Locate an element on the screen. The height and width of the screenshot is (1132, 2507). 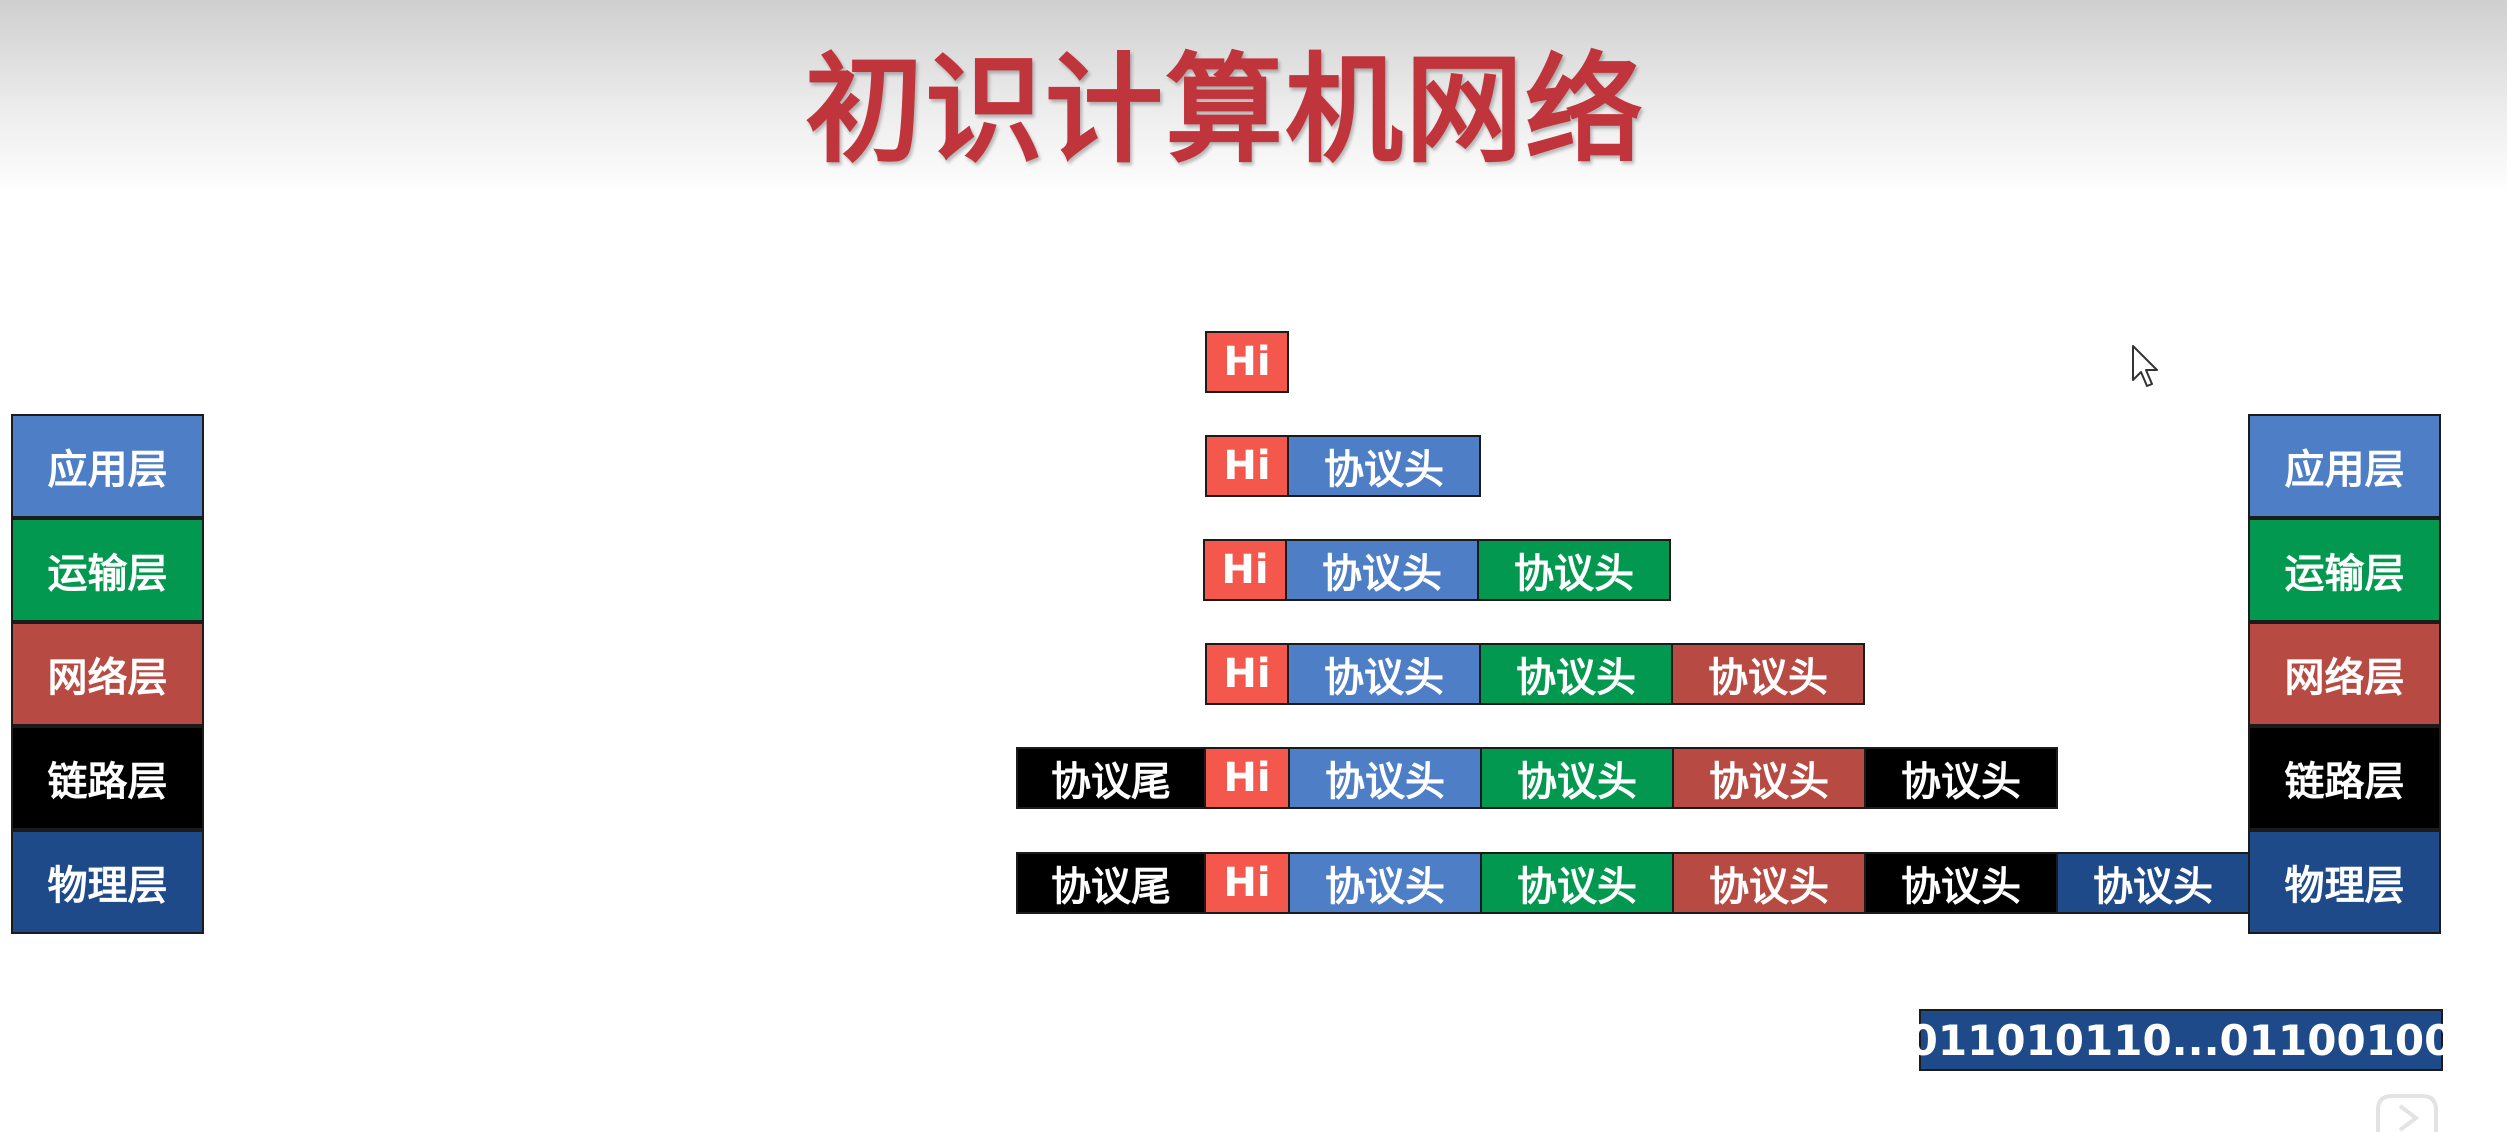
mouse-pointer-icon is located at coordinates (2145, 366).